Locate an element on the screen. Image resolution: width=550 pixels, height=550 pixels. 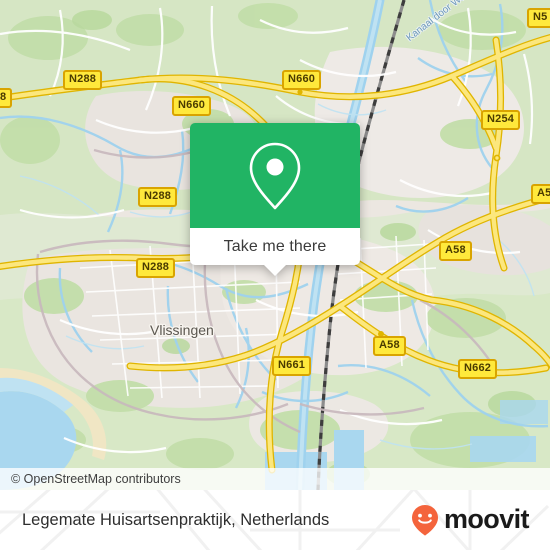
svg-text: moovit is located at coordinates (487, 519).